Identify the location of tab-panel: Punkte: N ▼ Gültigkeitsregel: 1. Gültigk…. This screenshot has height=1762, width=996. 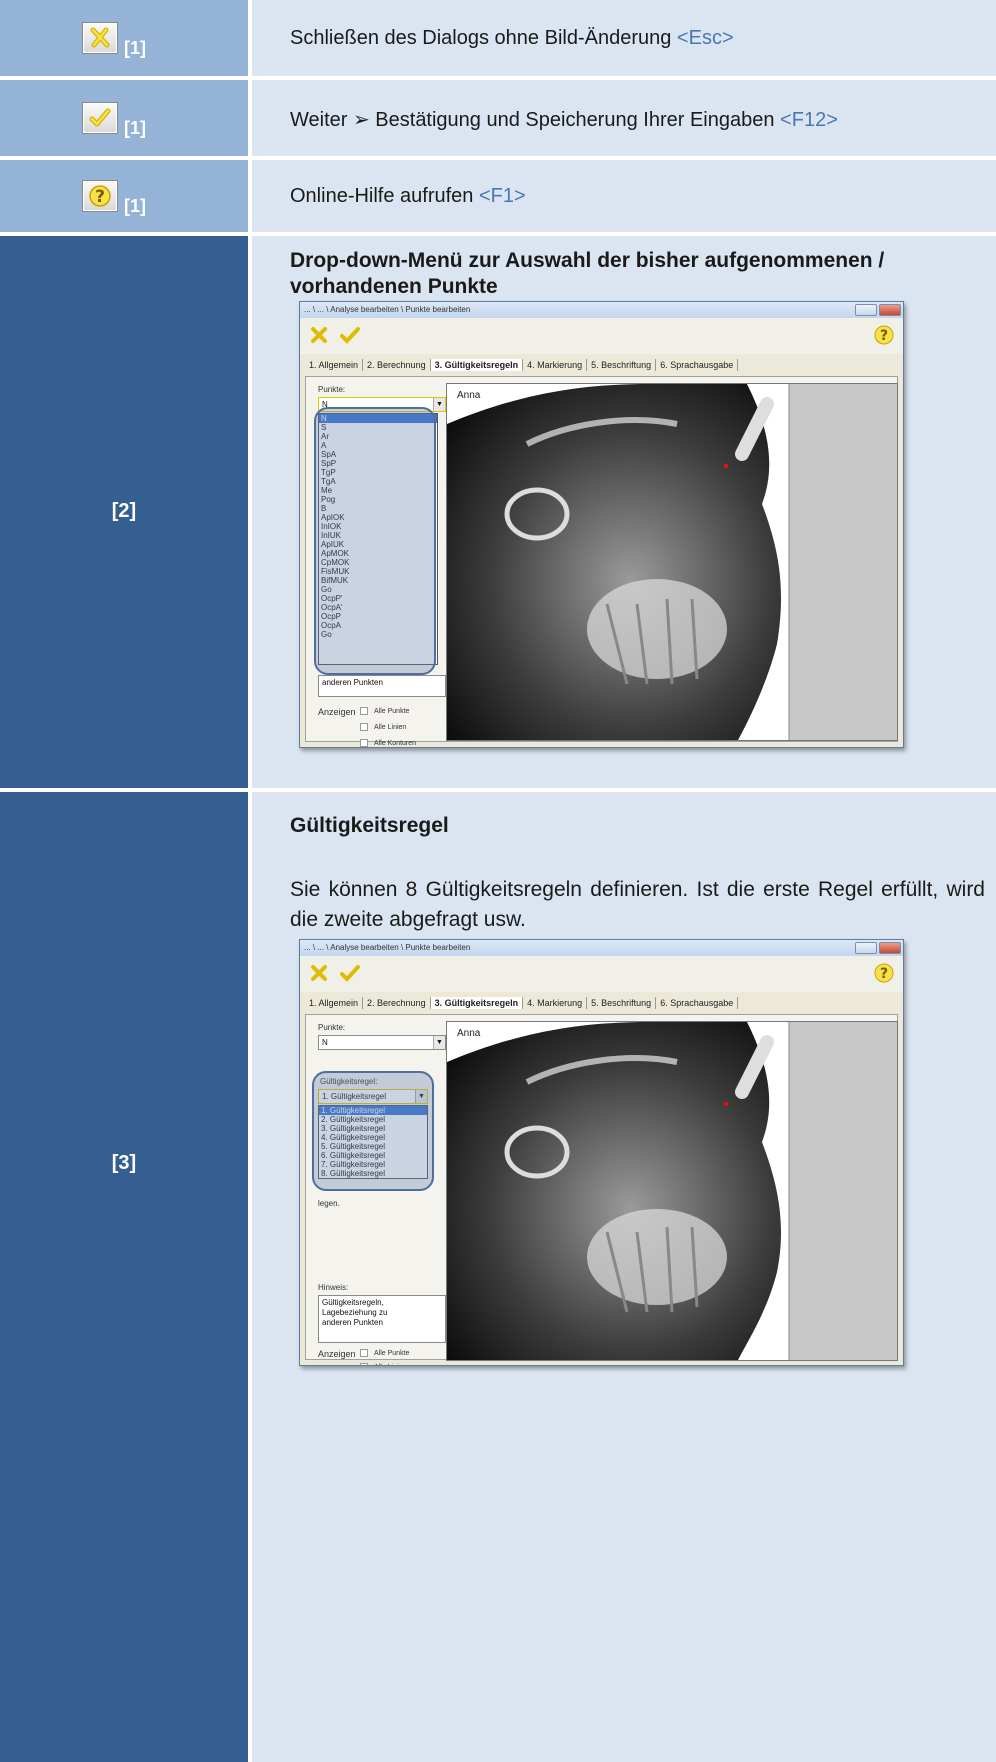
(601, 1189).